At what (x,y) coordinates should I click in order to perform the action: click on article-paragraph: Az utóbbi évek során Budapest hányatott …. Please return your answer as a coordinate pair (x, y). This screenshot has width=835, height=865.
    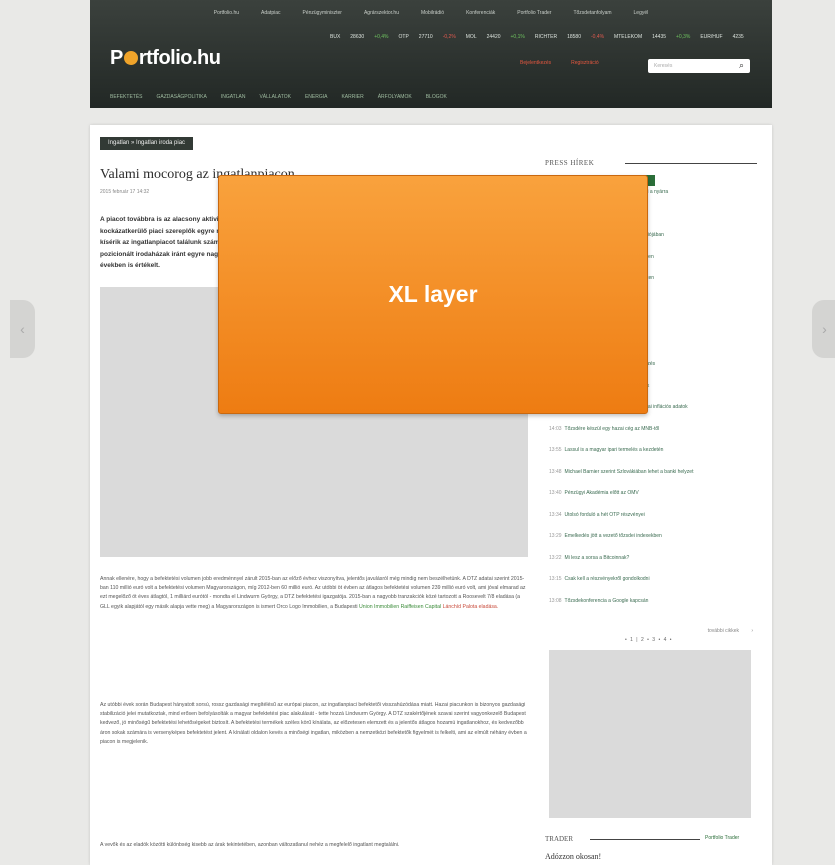
    Looking at the image, I should click on (313, 723).